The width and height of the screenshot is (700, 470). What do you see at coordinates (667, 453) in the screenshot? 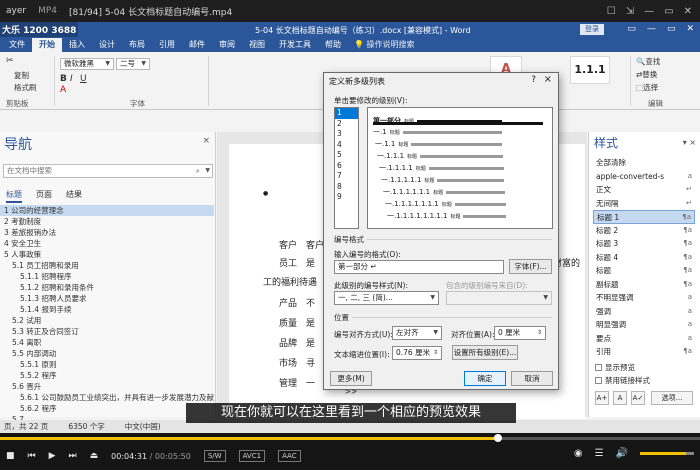
I see `volume-slider` at bounding box center [667, 453].